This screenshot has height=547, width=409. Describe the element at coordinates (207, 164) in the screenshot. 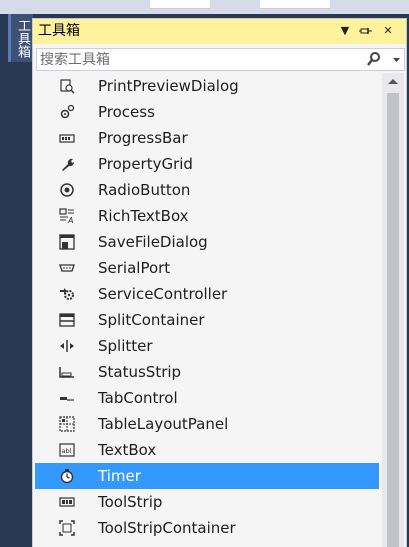

I see `toolbox-item: PropertyGrid` at that location.